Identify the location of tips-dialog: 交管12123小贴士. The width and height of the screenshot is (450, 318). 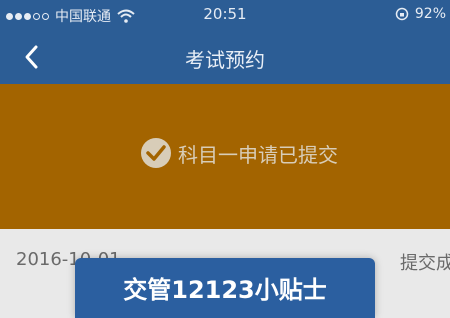
(225, 288).